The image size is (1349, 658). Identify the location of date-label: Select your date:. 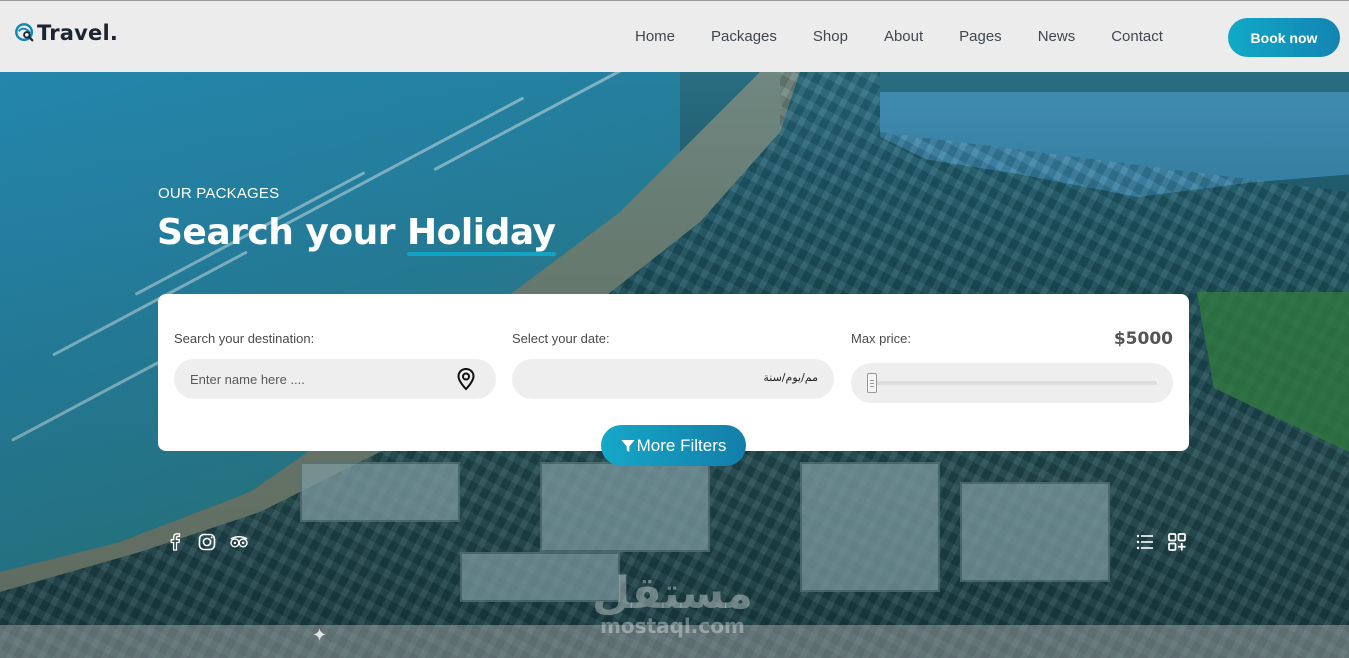
(561, 338).